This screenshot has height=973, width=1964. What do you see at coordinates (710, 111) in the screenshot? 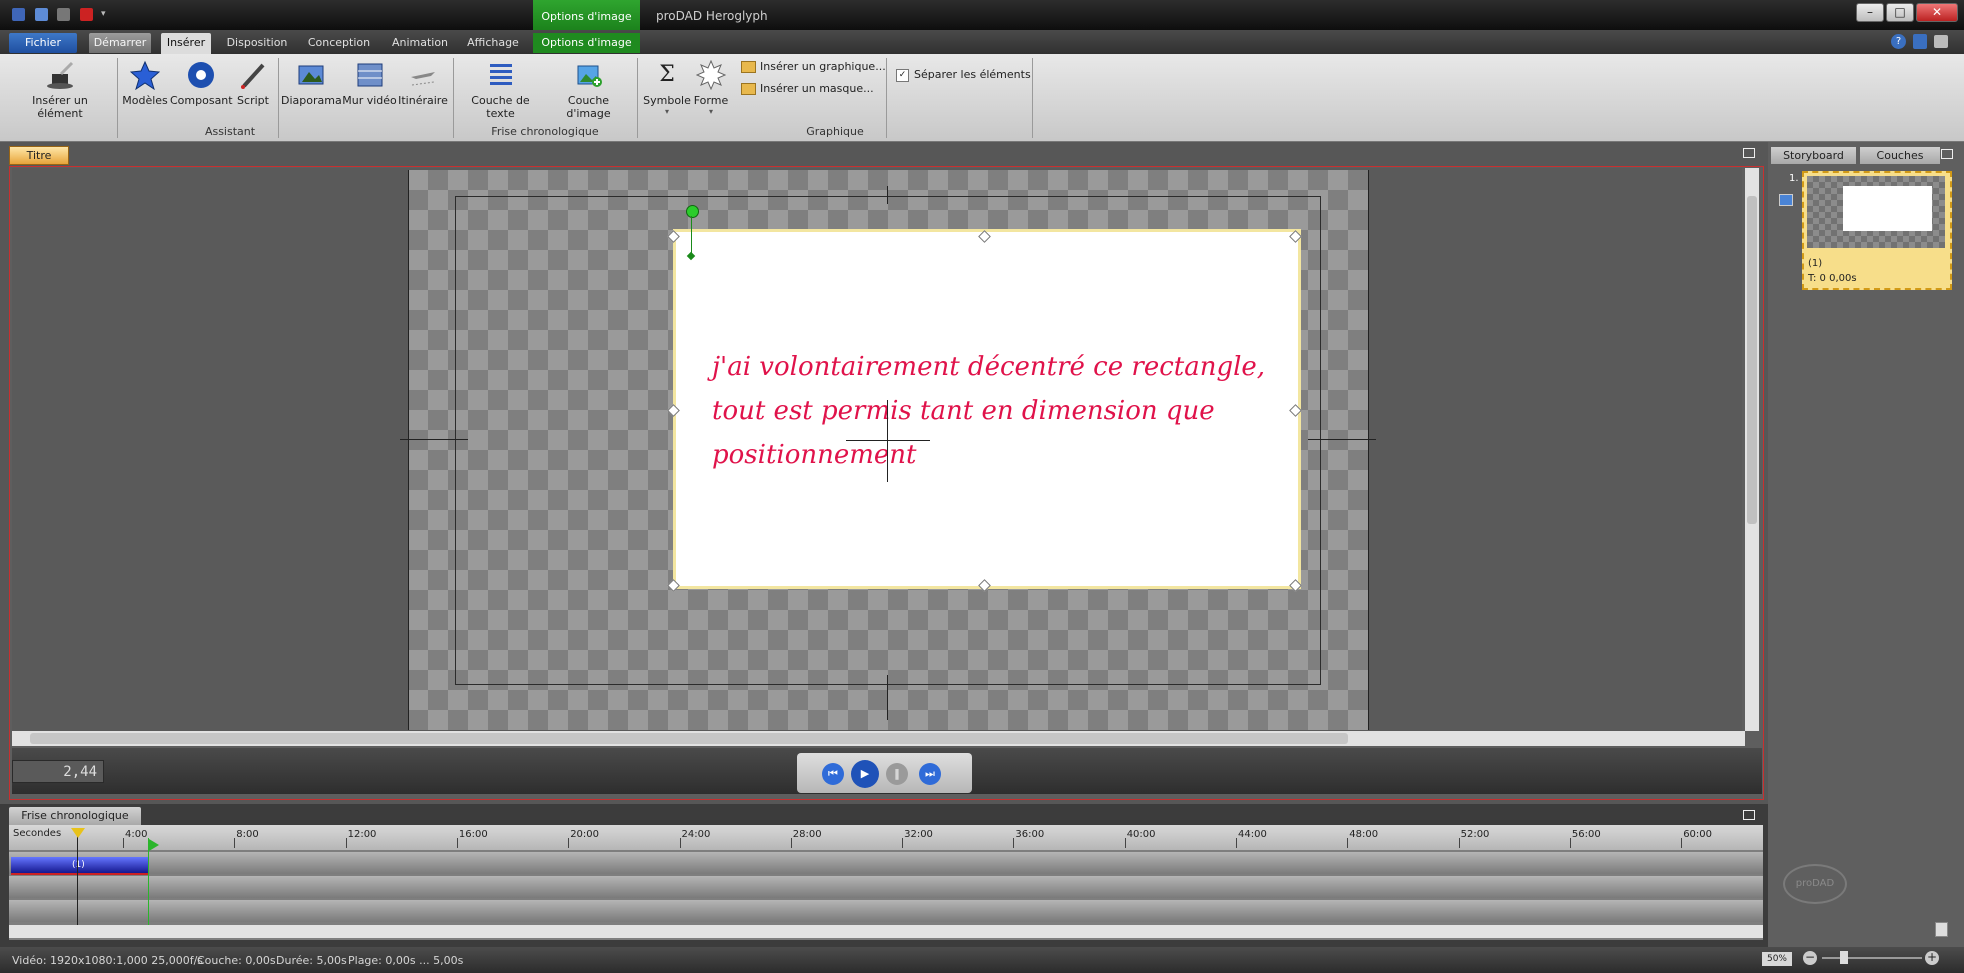
I see `chevron-down-icon: ▾` at bounding box center [710, 111].